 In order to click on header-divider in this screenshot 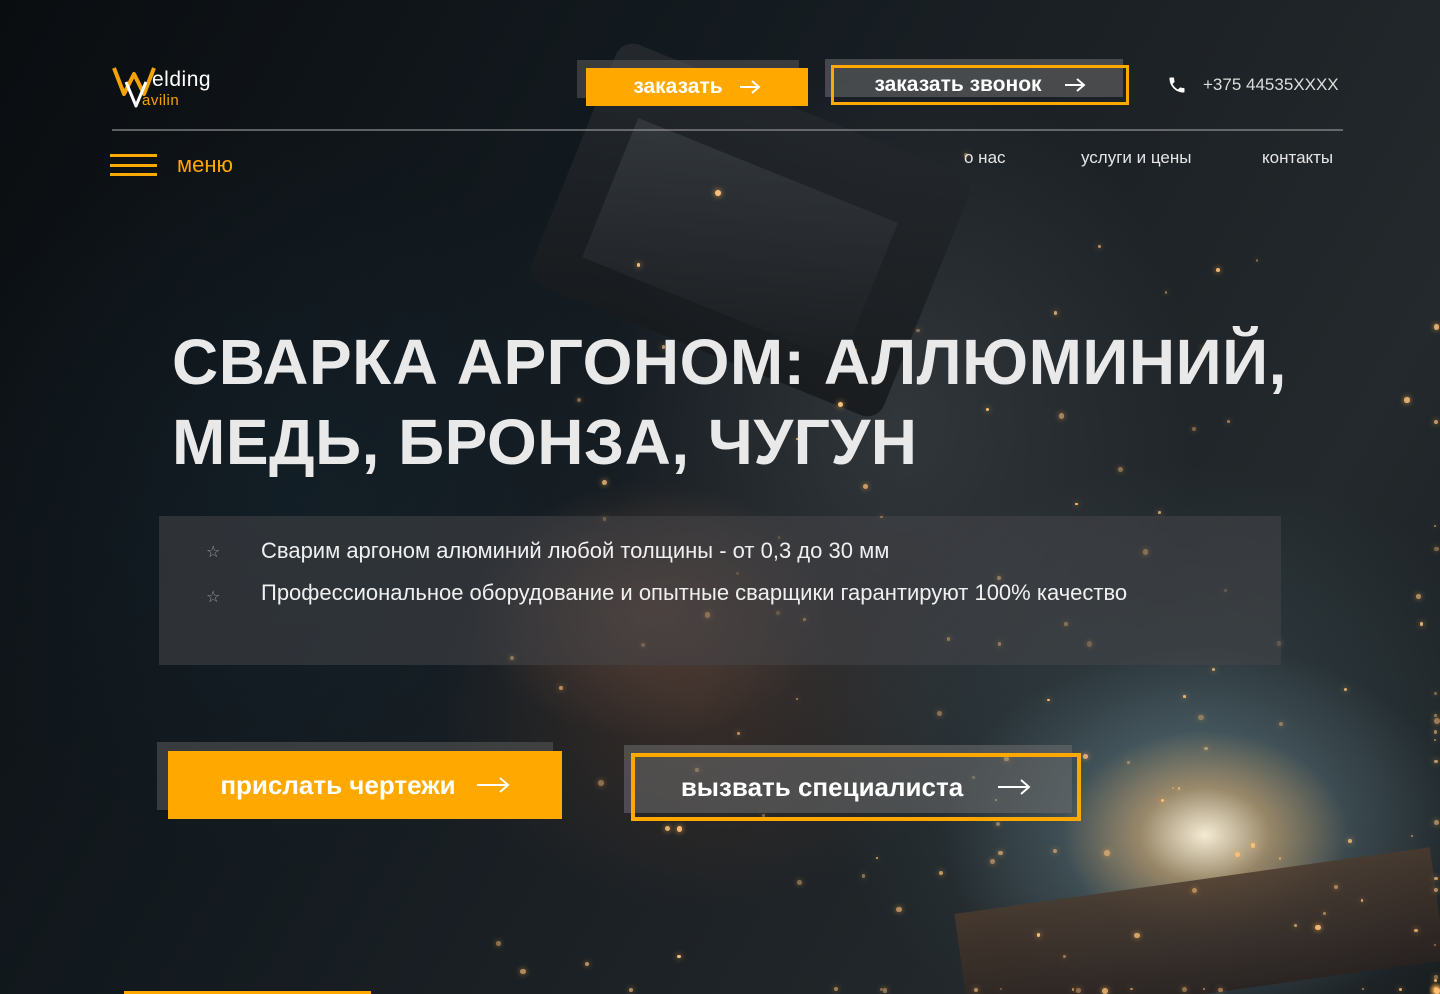, I will do `click(727, 130)`.